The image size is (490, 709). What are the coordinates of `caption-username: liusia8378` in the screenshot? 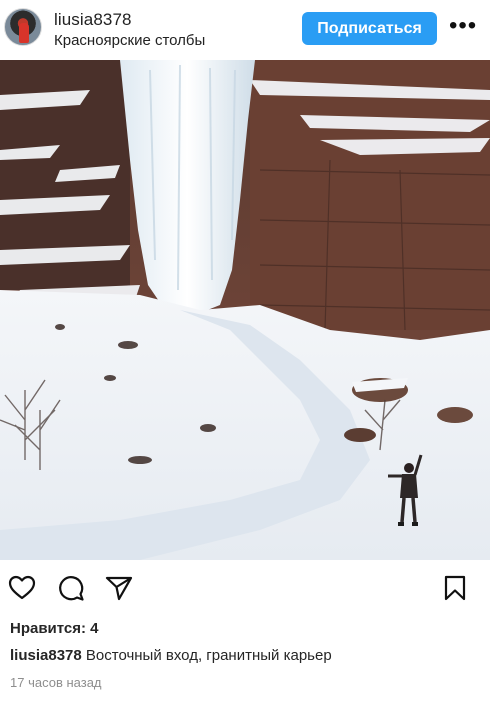 It's located at (46, 655).